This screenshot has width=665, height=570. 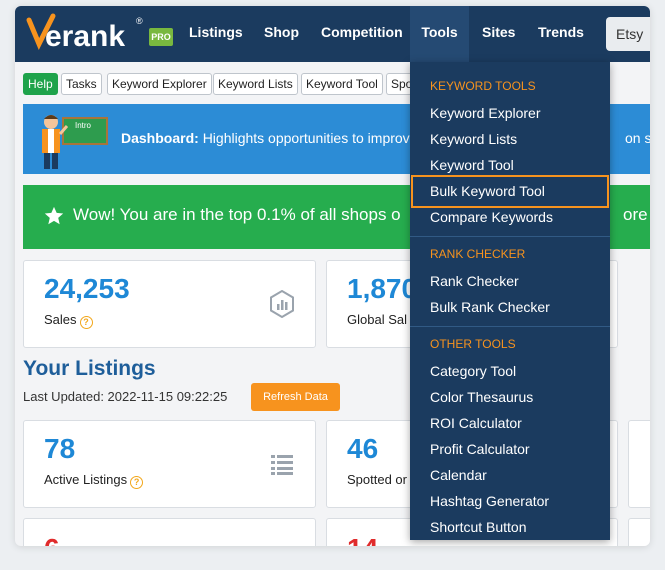 I want to click on your-listings-title: Your Listings, so click(x=89, y=368).